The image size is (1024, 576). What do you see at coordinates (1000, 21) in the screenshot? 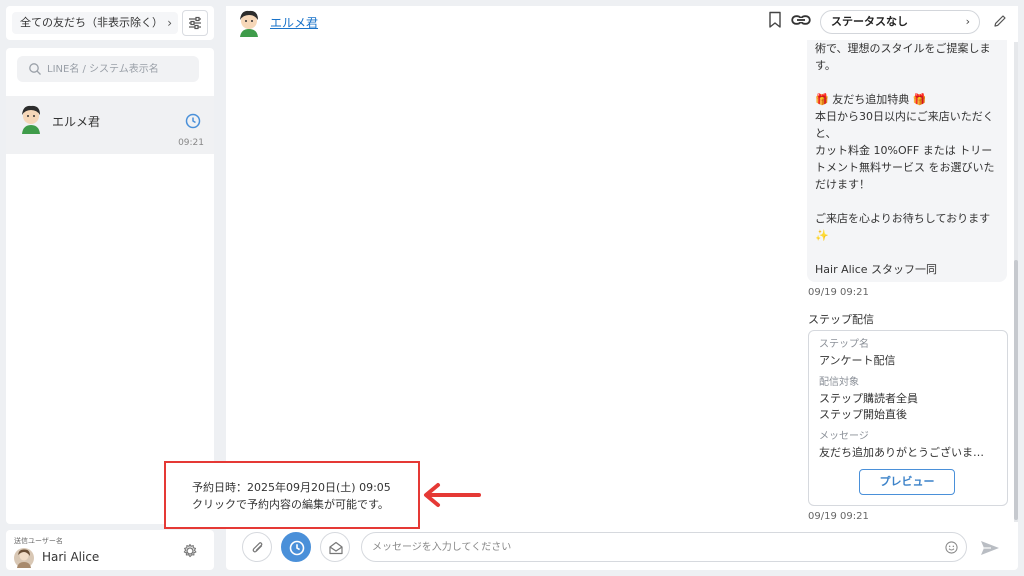
I see `pencil-icon` at bounding box center [1000, 21].